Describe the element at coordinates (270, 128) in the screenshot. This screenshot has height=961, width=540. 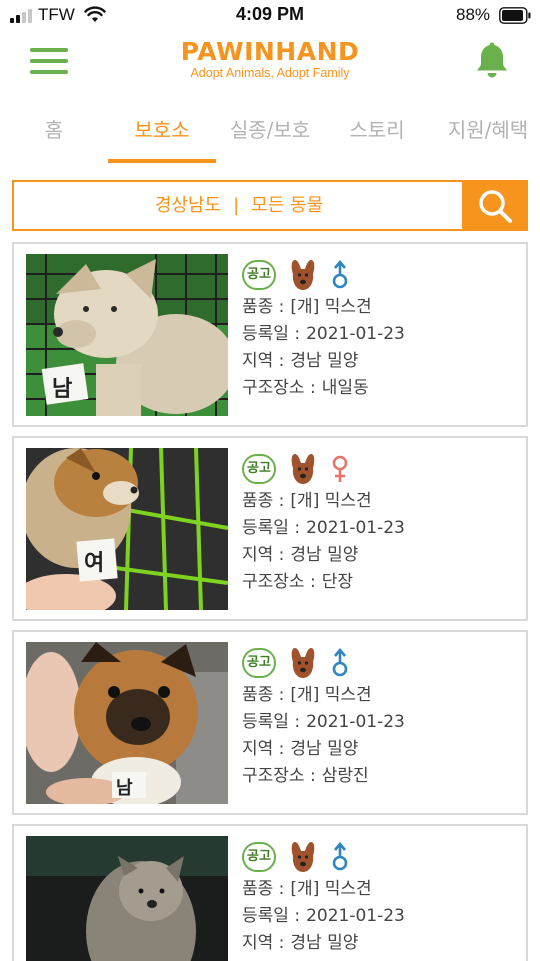
I see `tab-lost-protect: 실종/보호` at that location.